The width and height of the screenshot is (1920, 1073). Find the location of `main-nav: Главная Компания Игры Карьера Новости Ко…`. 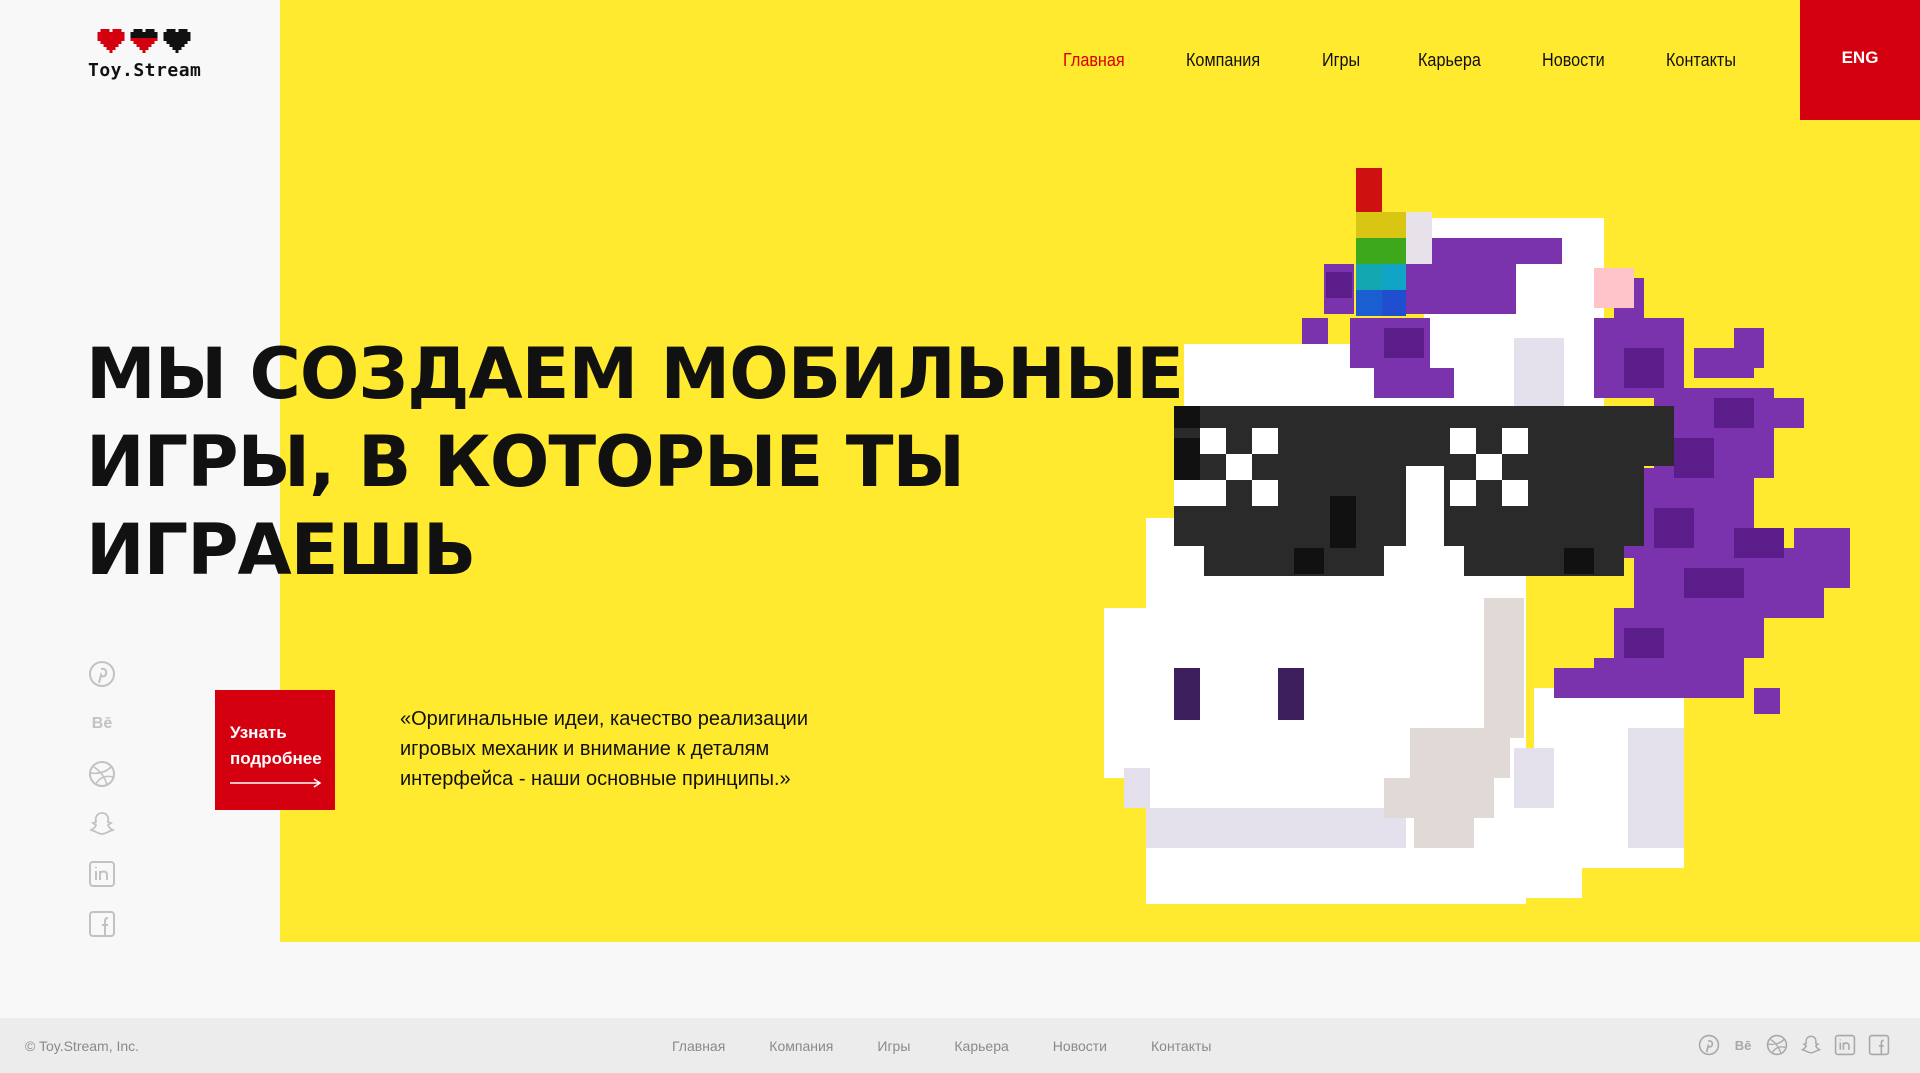

main-nav: Главная Компания Игры Карьера Новости Ко… is located at coordinates (1430, 60).